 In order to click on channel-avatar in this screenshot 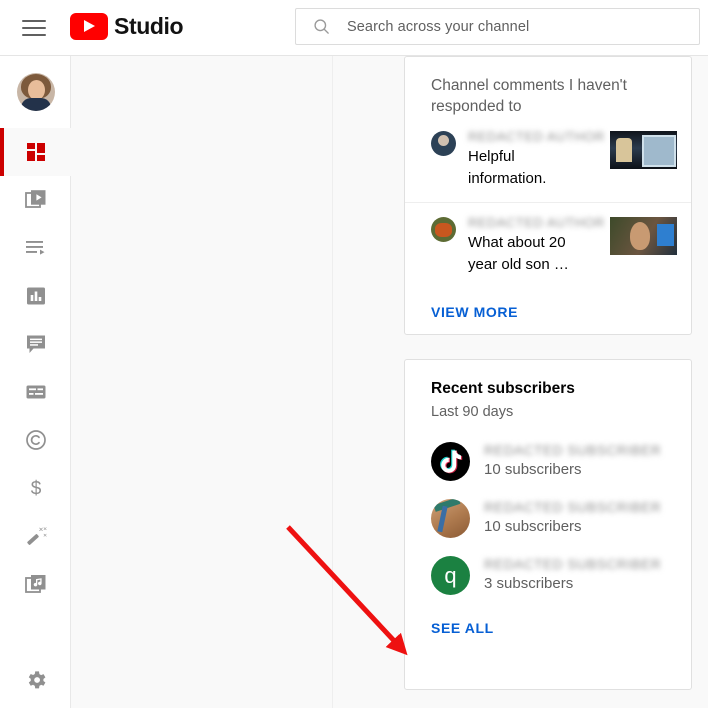, I will do `click(35, 92)`.